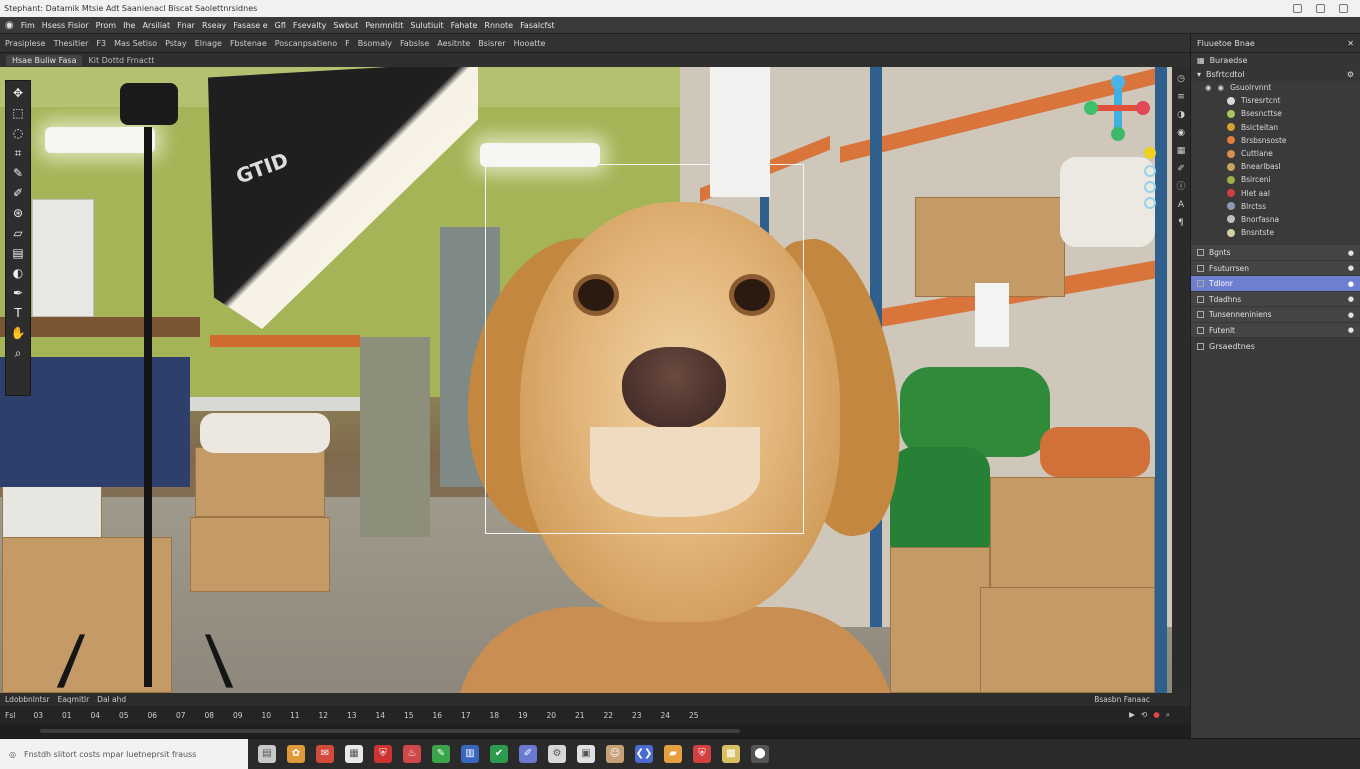  Describe the element at coordinates (74, 699) in the screenshot. I see `timeline-label: Eaqmitlr` at that location.